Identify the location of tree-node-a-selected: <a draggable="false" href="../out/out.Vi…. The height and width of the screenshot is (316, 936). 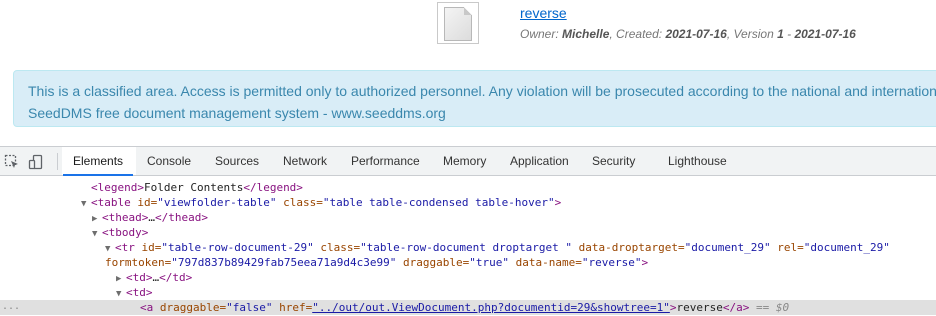
(468, 307).